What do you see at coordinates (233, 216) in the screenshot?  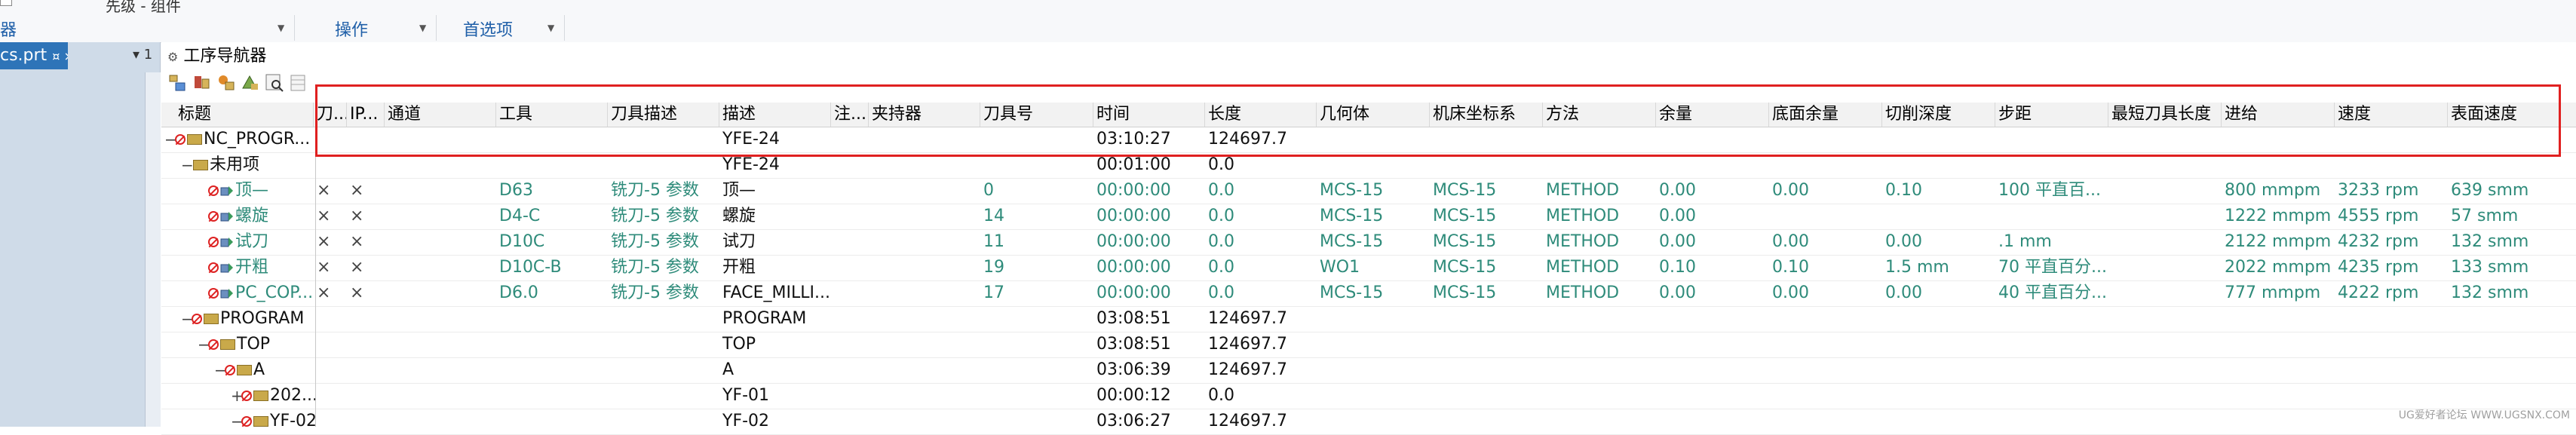 I see `tree-node: 螺旋` at bounding box center [233, 216].